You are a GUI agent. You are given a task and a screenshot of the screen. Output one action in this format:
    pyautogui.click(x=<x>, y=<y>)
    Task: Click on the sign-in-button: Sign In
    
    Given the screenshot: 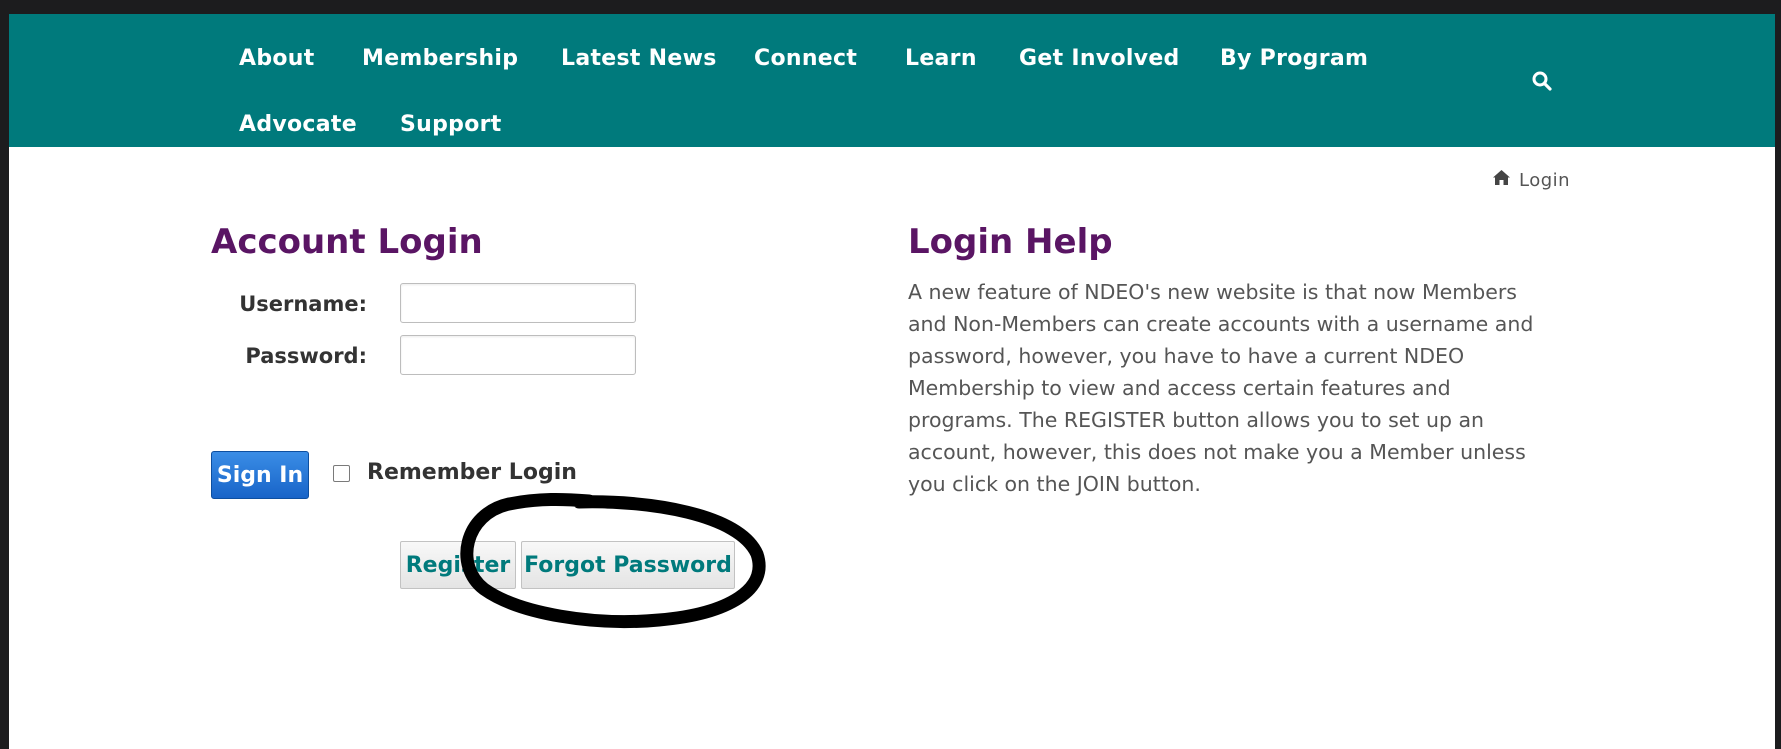 What is the action you would take?
    pyautogui.click(x=260, y=475)
    